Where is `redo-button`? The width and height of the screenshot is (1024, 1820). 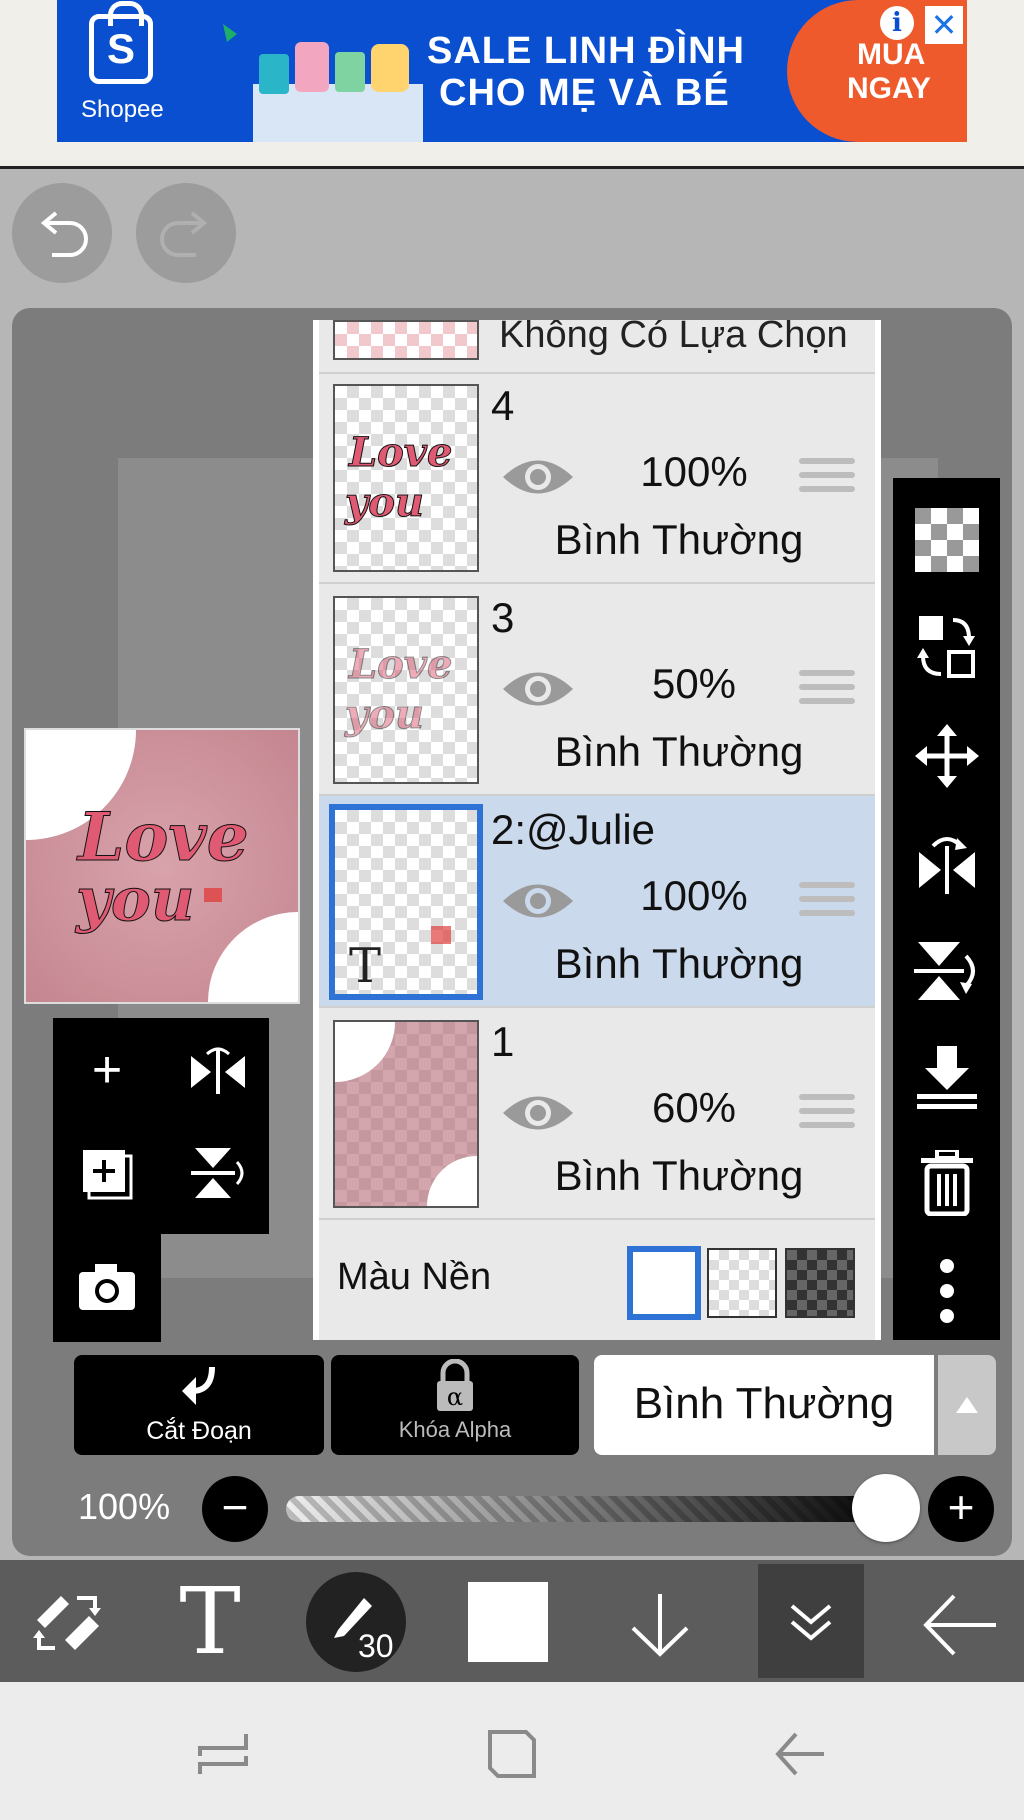
redo-button is located at coordinates (186, 233).